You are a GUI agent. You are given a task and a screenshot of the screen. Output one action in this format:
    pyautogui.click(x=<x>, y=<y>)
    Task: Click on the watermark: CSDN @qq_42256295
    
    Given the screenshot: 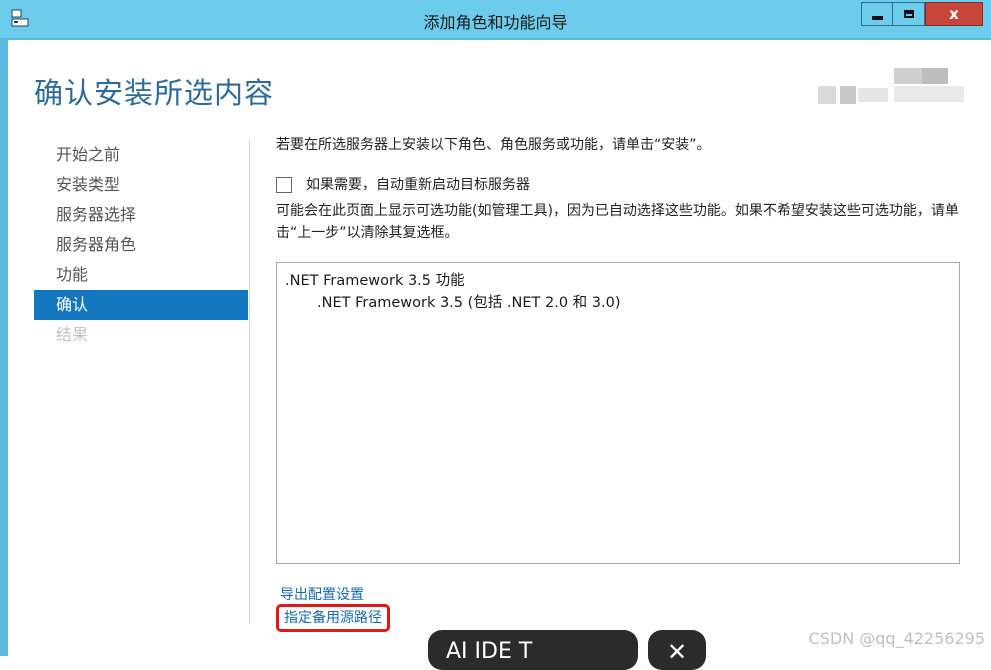 What is the action you would take?
    pyautogui.click(x=896, y=638)
    